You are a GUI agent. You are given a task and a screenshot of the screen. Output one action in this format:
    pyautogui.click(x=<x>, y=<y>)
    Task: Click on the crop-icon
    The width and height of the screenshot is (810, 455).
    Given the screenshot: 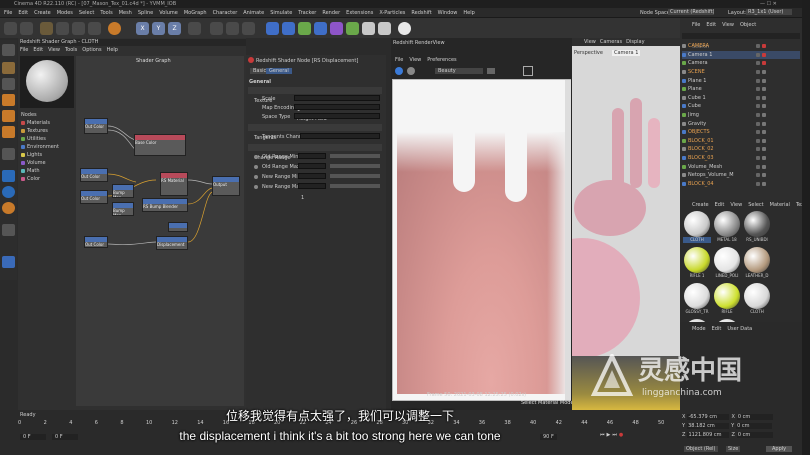 What is the action you would take?
    pyautogui.click(x=528, y=71)
    